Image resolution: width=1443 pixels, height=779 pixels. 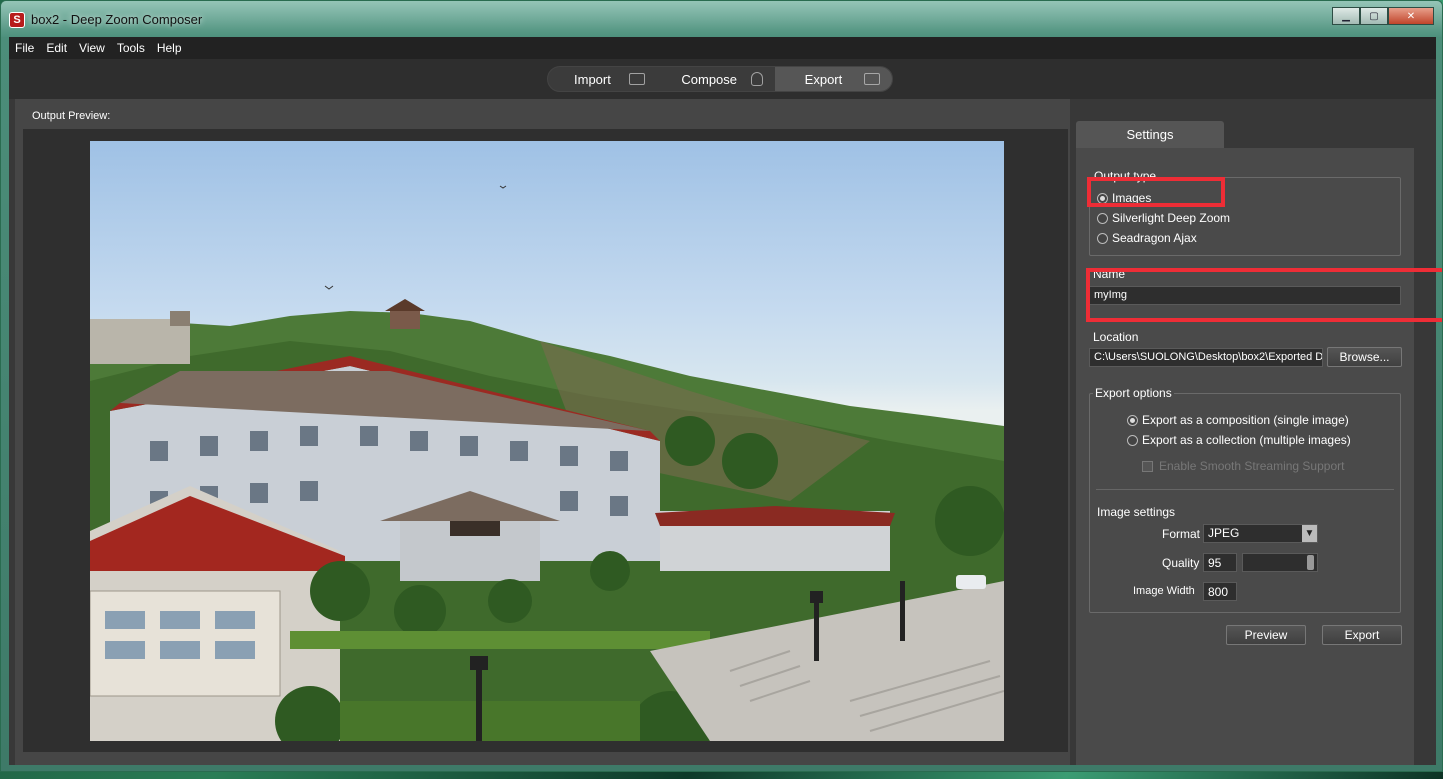 I want to click on radio-export-composition: Export as a composition (single image), so click(x=1238, y=420).